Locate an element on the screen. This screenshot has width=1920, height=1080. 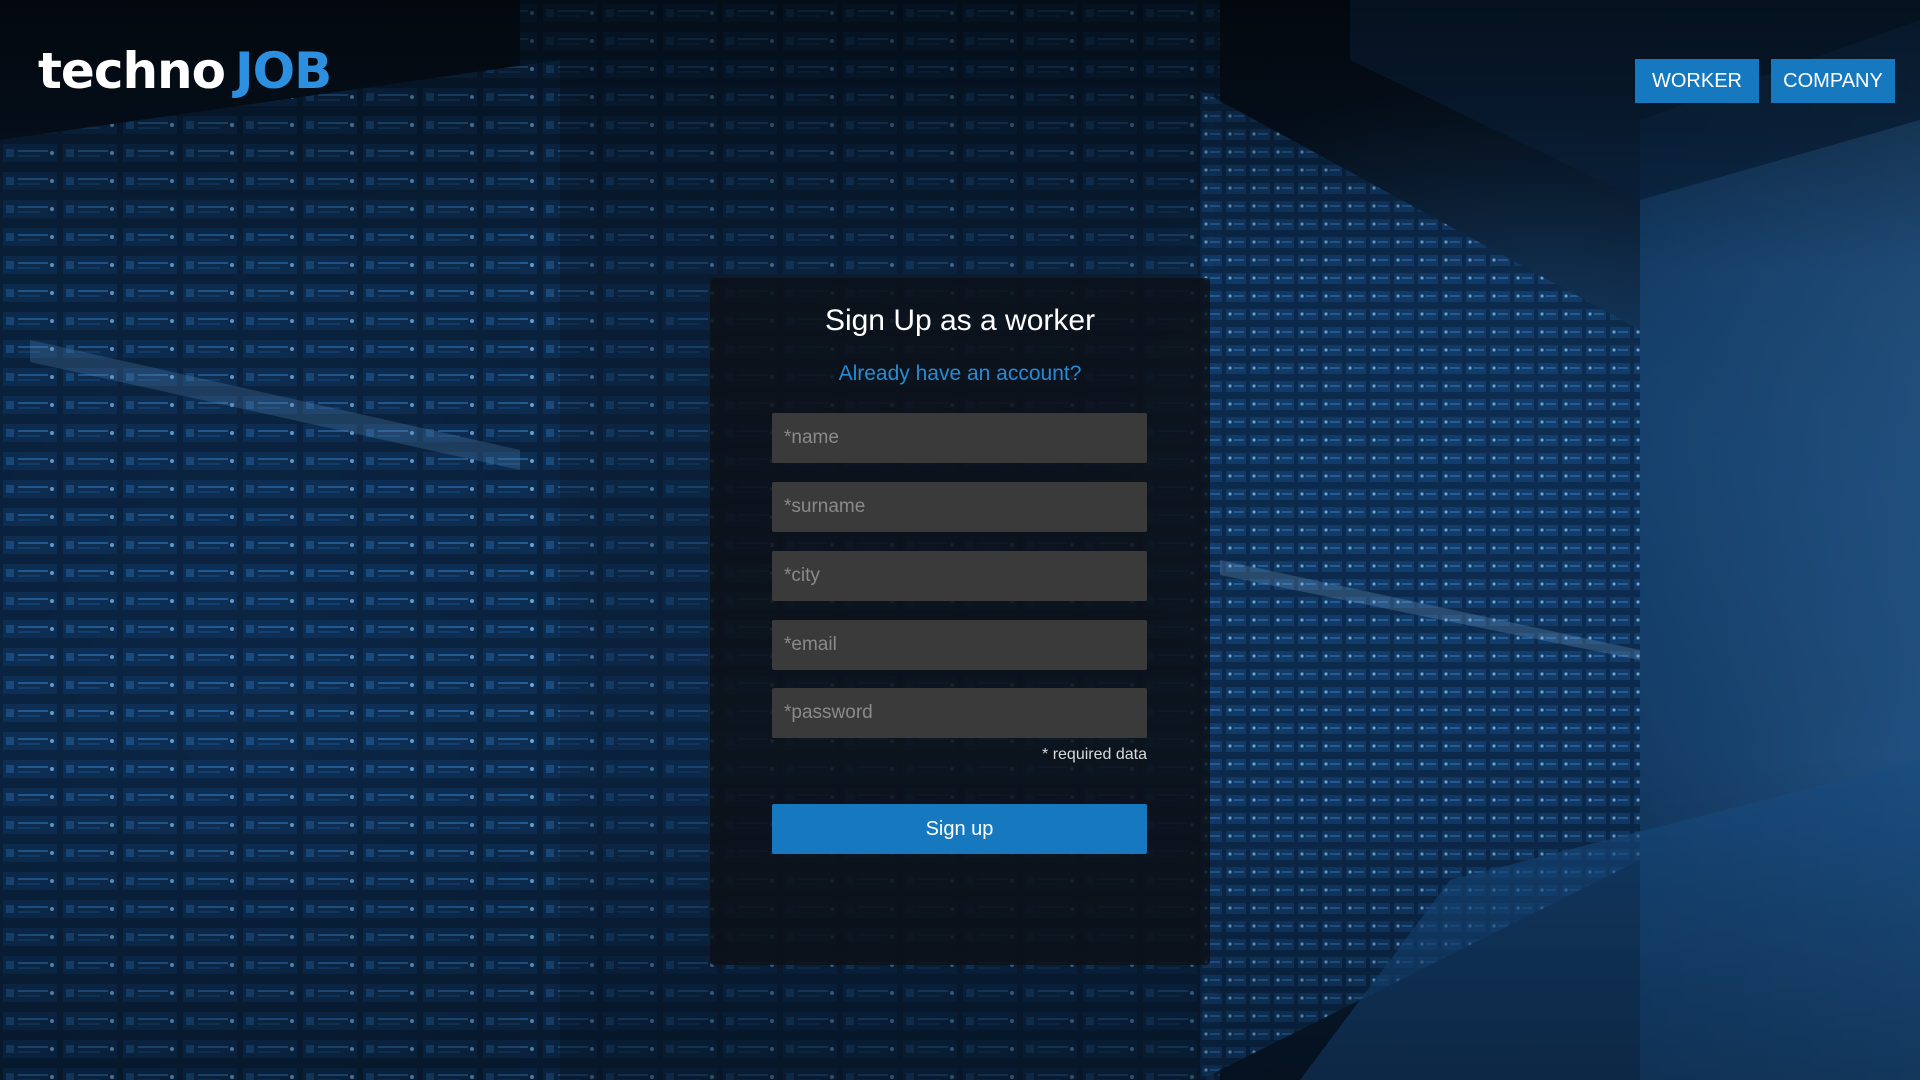
logo-text-job: JOB is located at coordinates (283, 71).